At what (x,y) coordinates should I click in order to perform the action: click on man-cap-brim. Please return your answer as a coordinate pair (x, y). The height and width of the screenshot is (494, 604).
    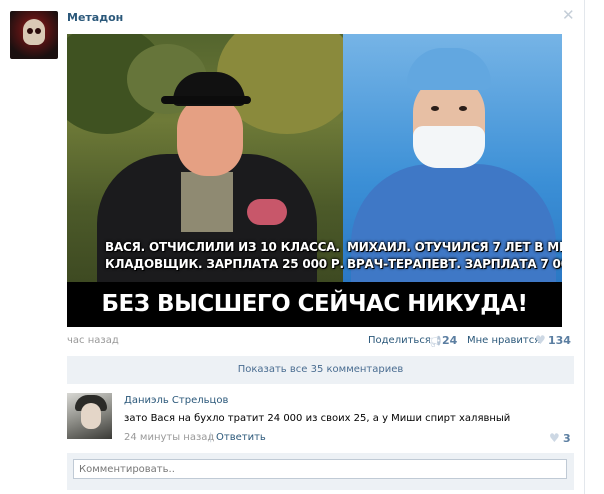
    Looking at the image, I should click on (206, 100).